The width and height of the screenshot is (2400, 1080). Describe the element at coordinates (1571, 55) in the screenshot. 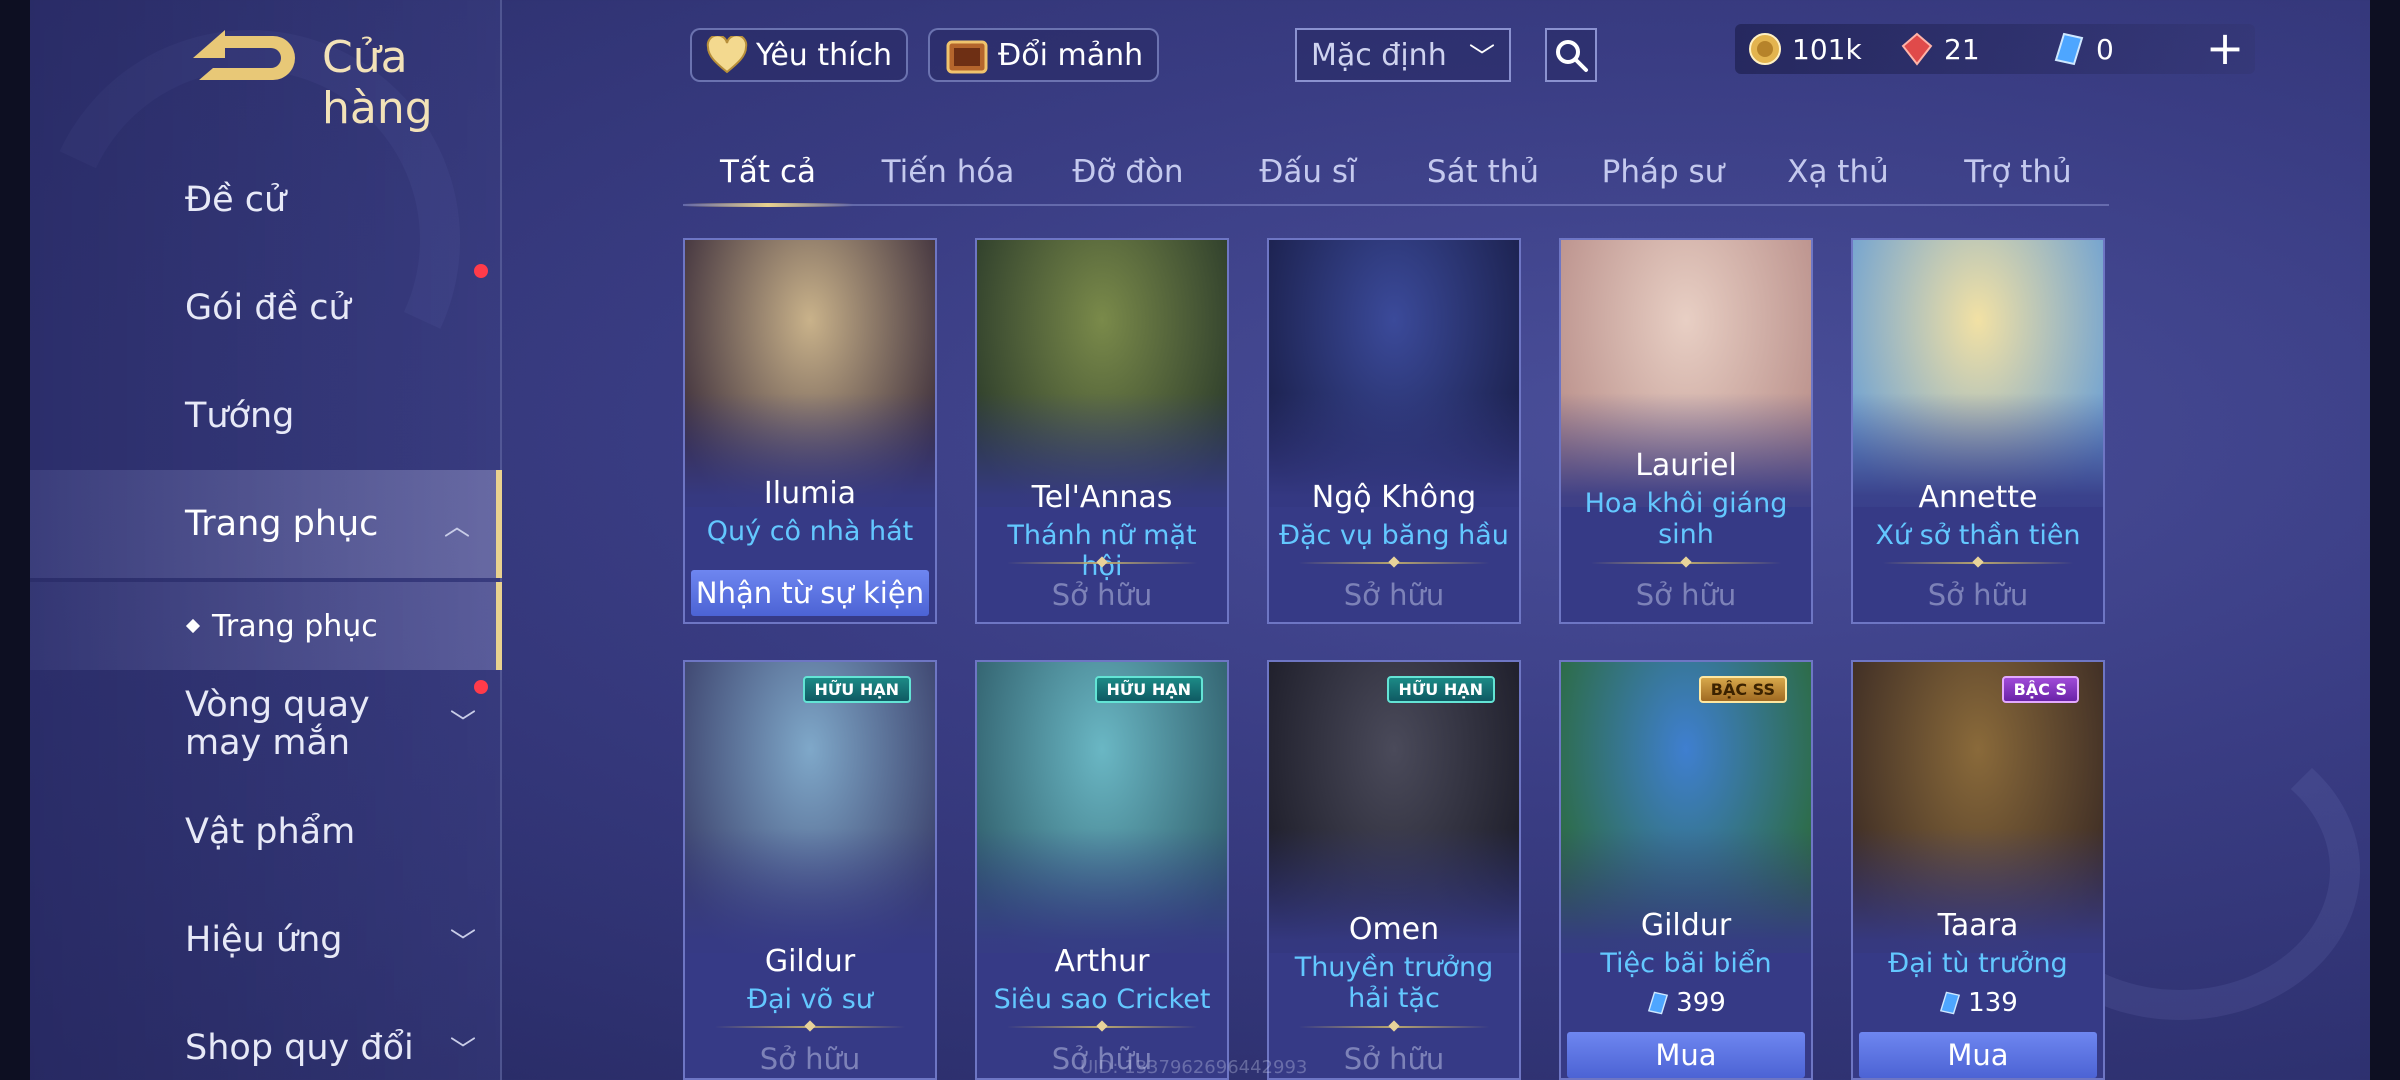

I see `search-button` at that location.